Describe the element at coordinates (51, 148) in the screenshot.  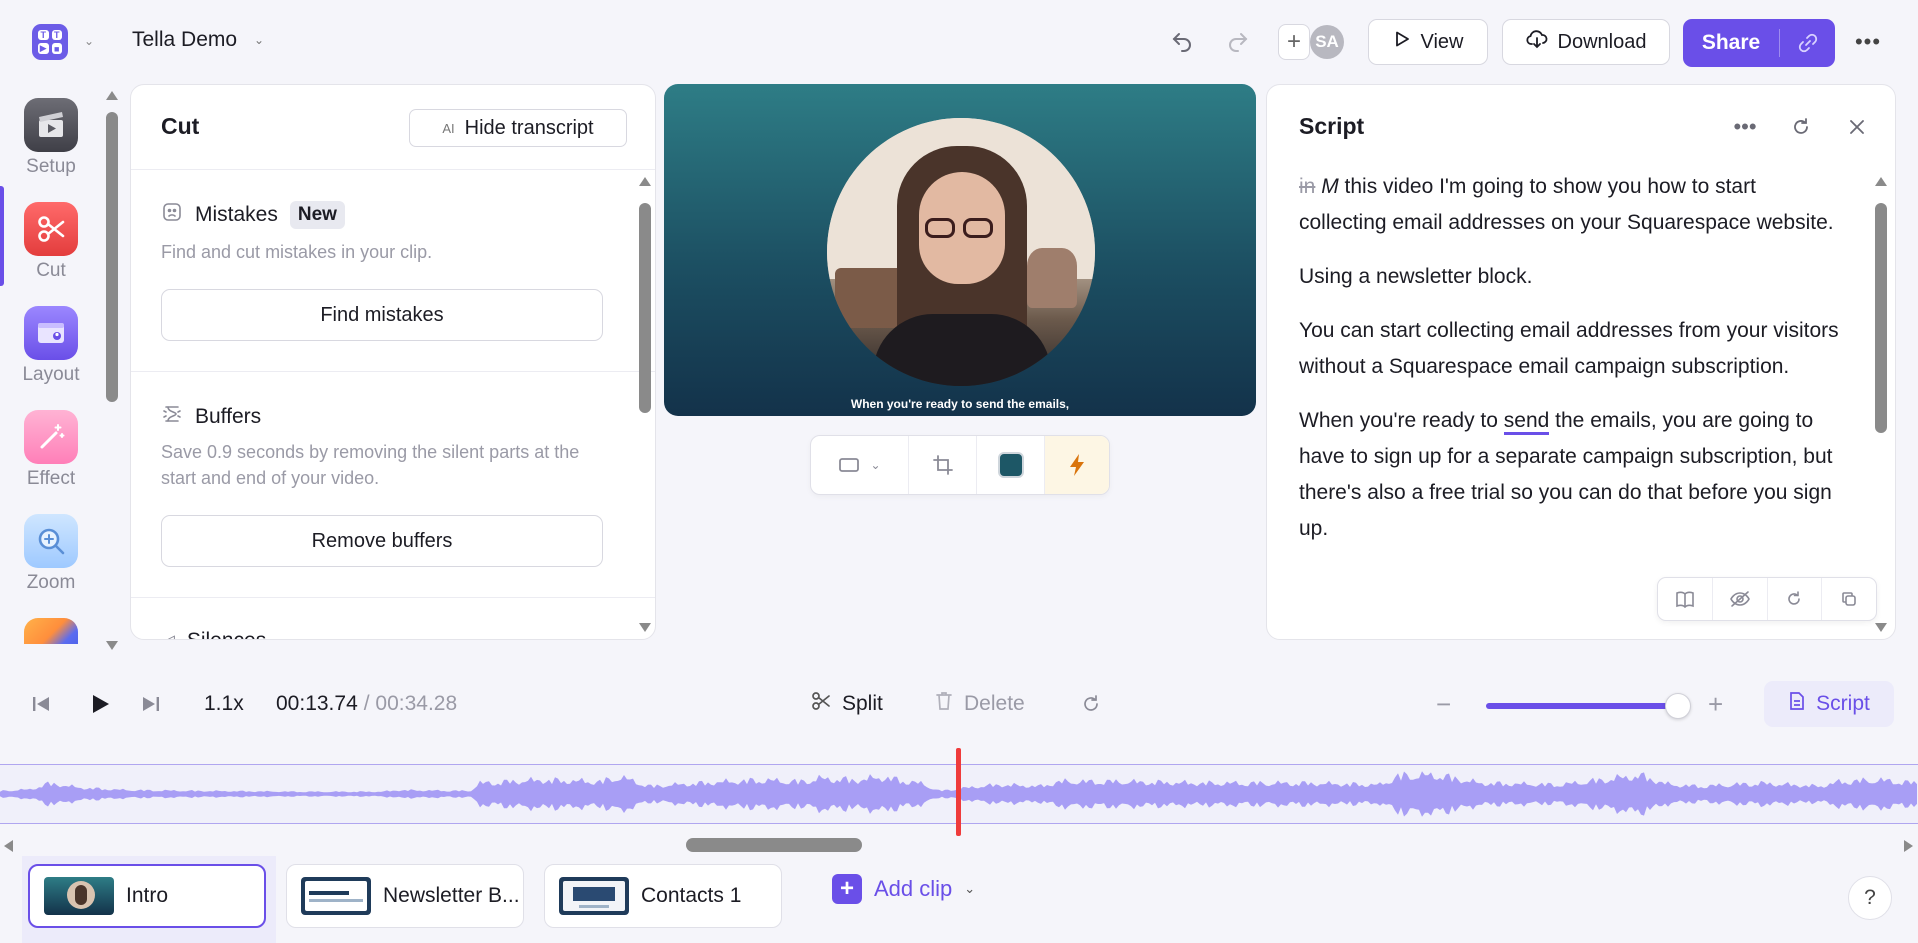
I see `sidebar-item-setup: Setup` at that location.